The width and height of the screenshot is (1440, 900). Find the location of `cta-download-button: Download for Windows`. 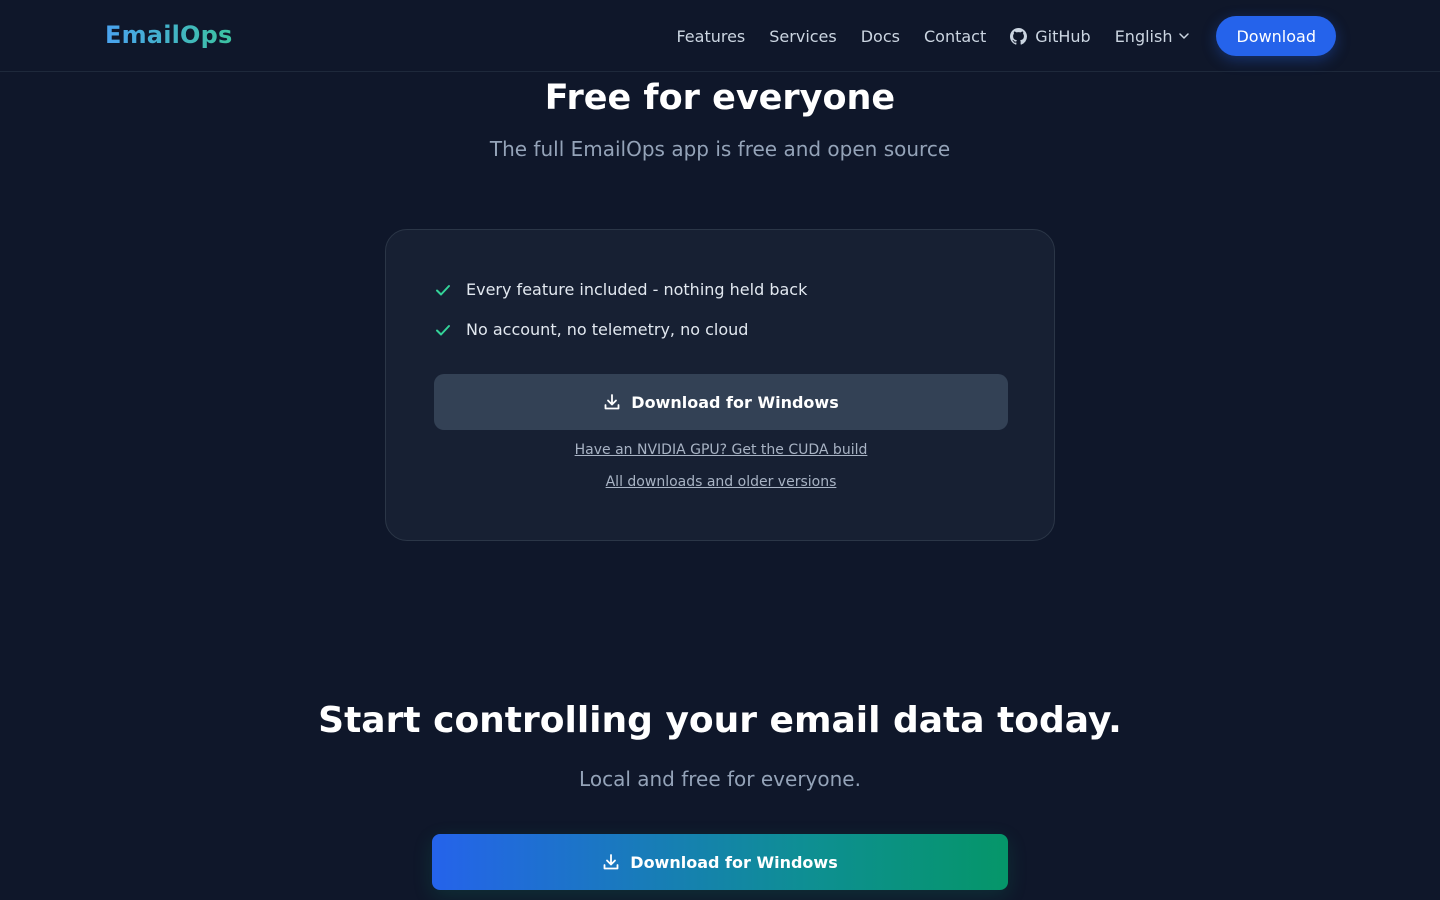

cta-download-button: Download for Windows is located at coordinates (720, 862).